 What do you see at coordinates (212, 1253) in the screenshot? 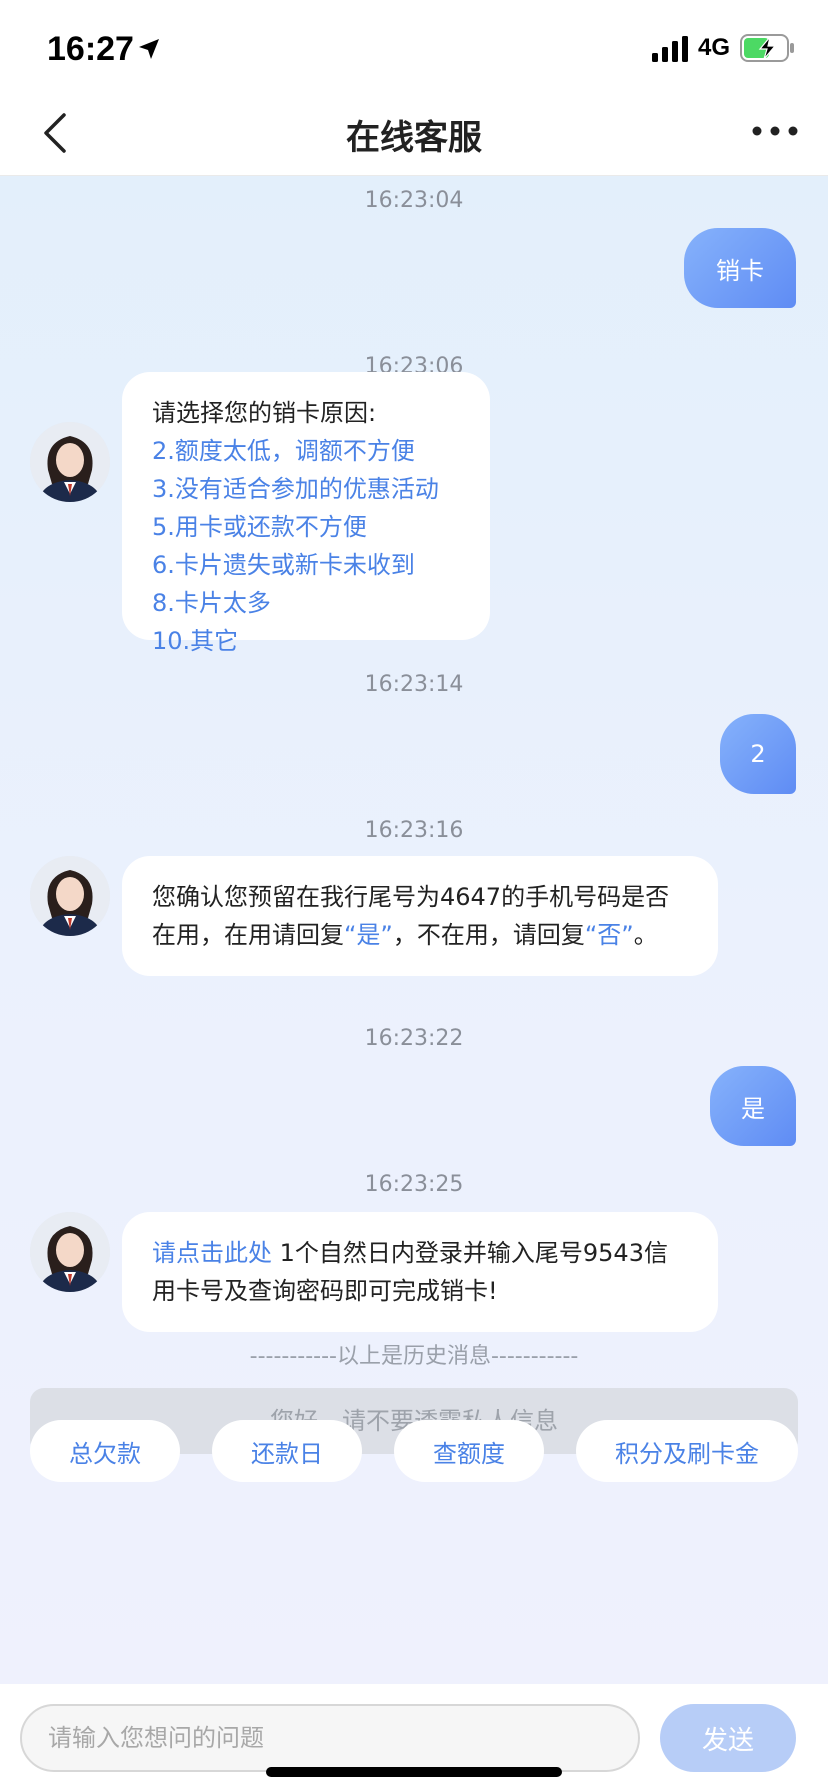
I see `complete-cancellation-link: 请点击此处` at bounding box center [212, 1253].